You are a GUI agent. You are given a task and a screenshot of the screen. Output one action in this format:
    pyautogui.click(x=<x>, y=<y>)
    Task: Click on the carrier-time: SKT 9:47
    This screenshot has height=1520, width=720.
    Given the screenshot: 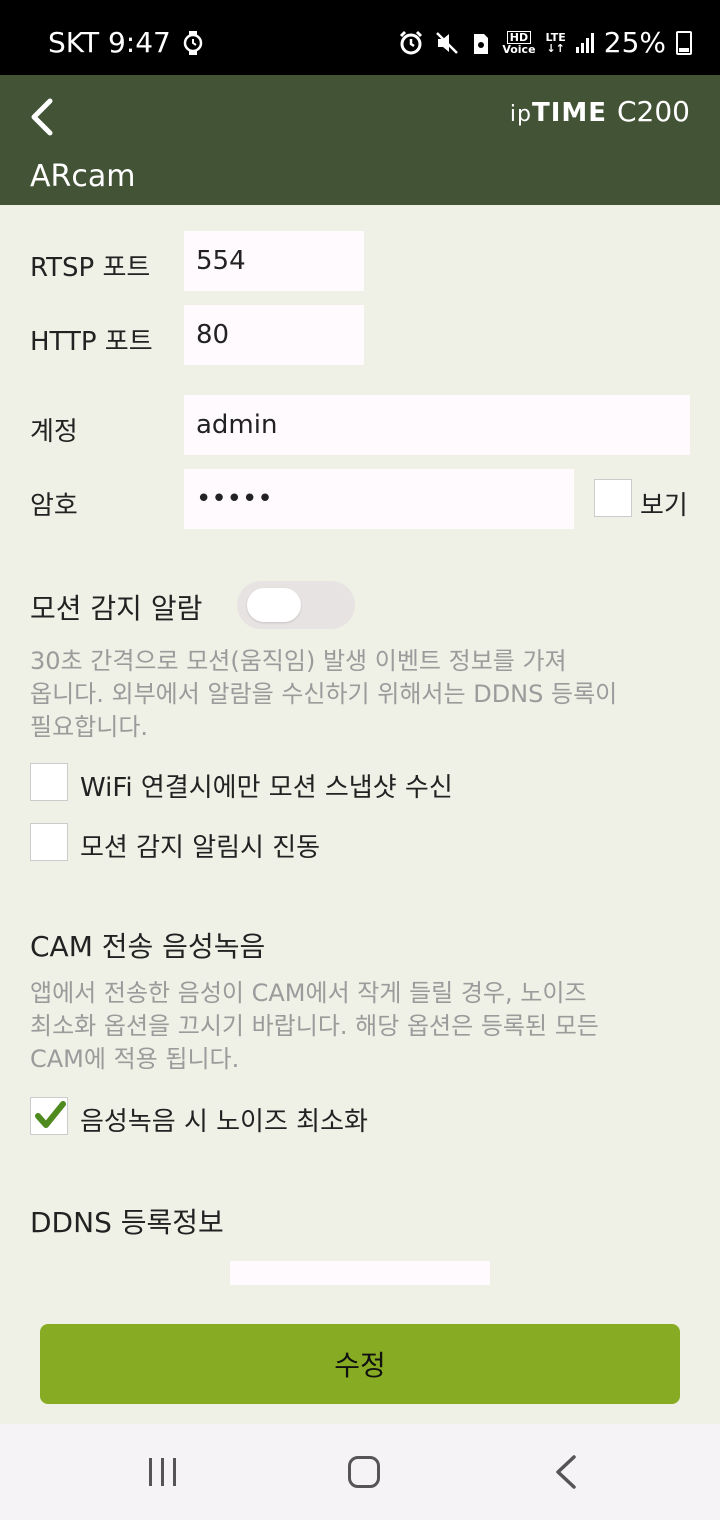 What is the action you would take?
    pyautogui.click(x=109, y=42)
    